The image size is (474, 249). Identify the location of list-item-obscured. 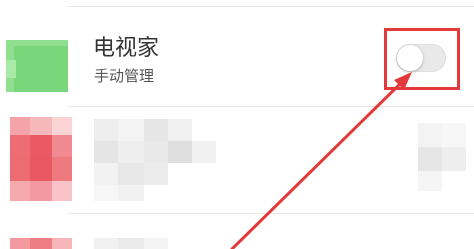
(237, 231).